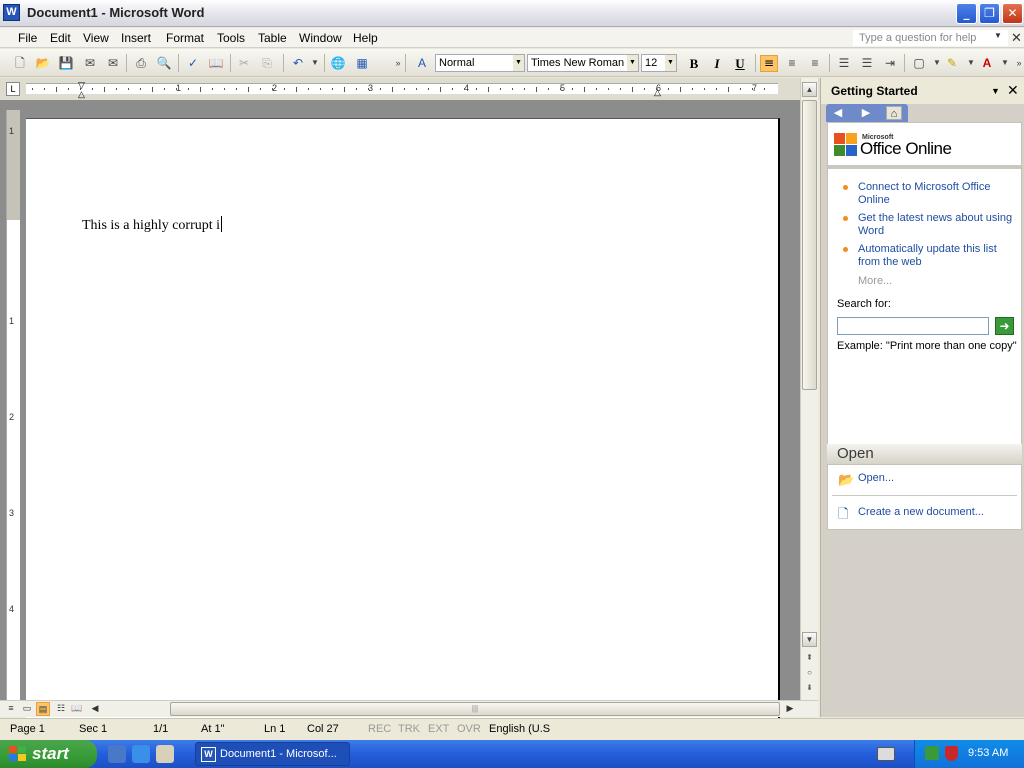  I want to click on save-icon: 💾, so click(66, 63).